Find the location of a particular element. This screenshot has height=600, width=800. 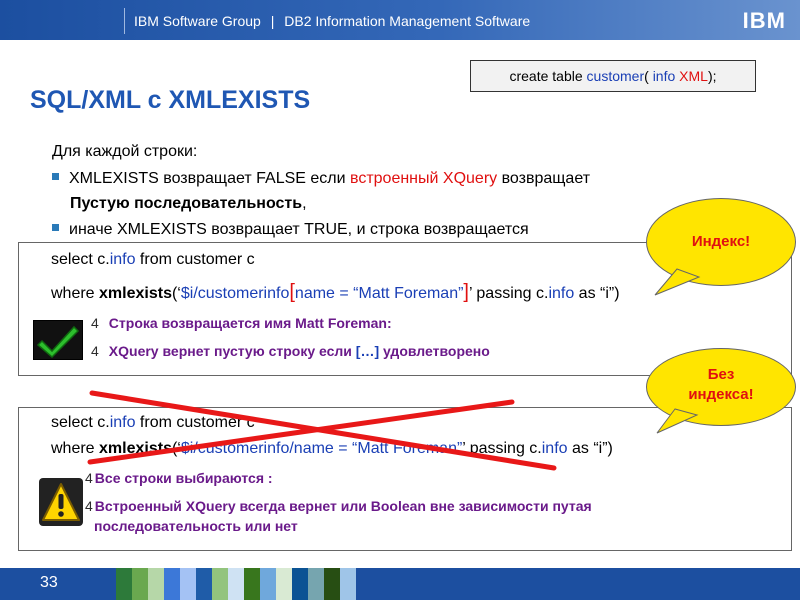

no-index-bubble: Без индекса! is located at coordinates (721, 391).